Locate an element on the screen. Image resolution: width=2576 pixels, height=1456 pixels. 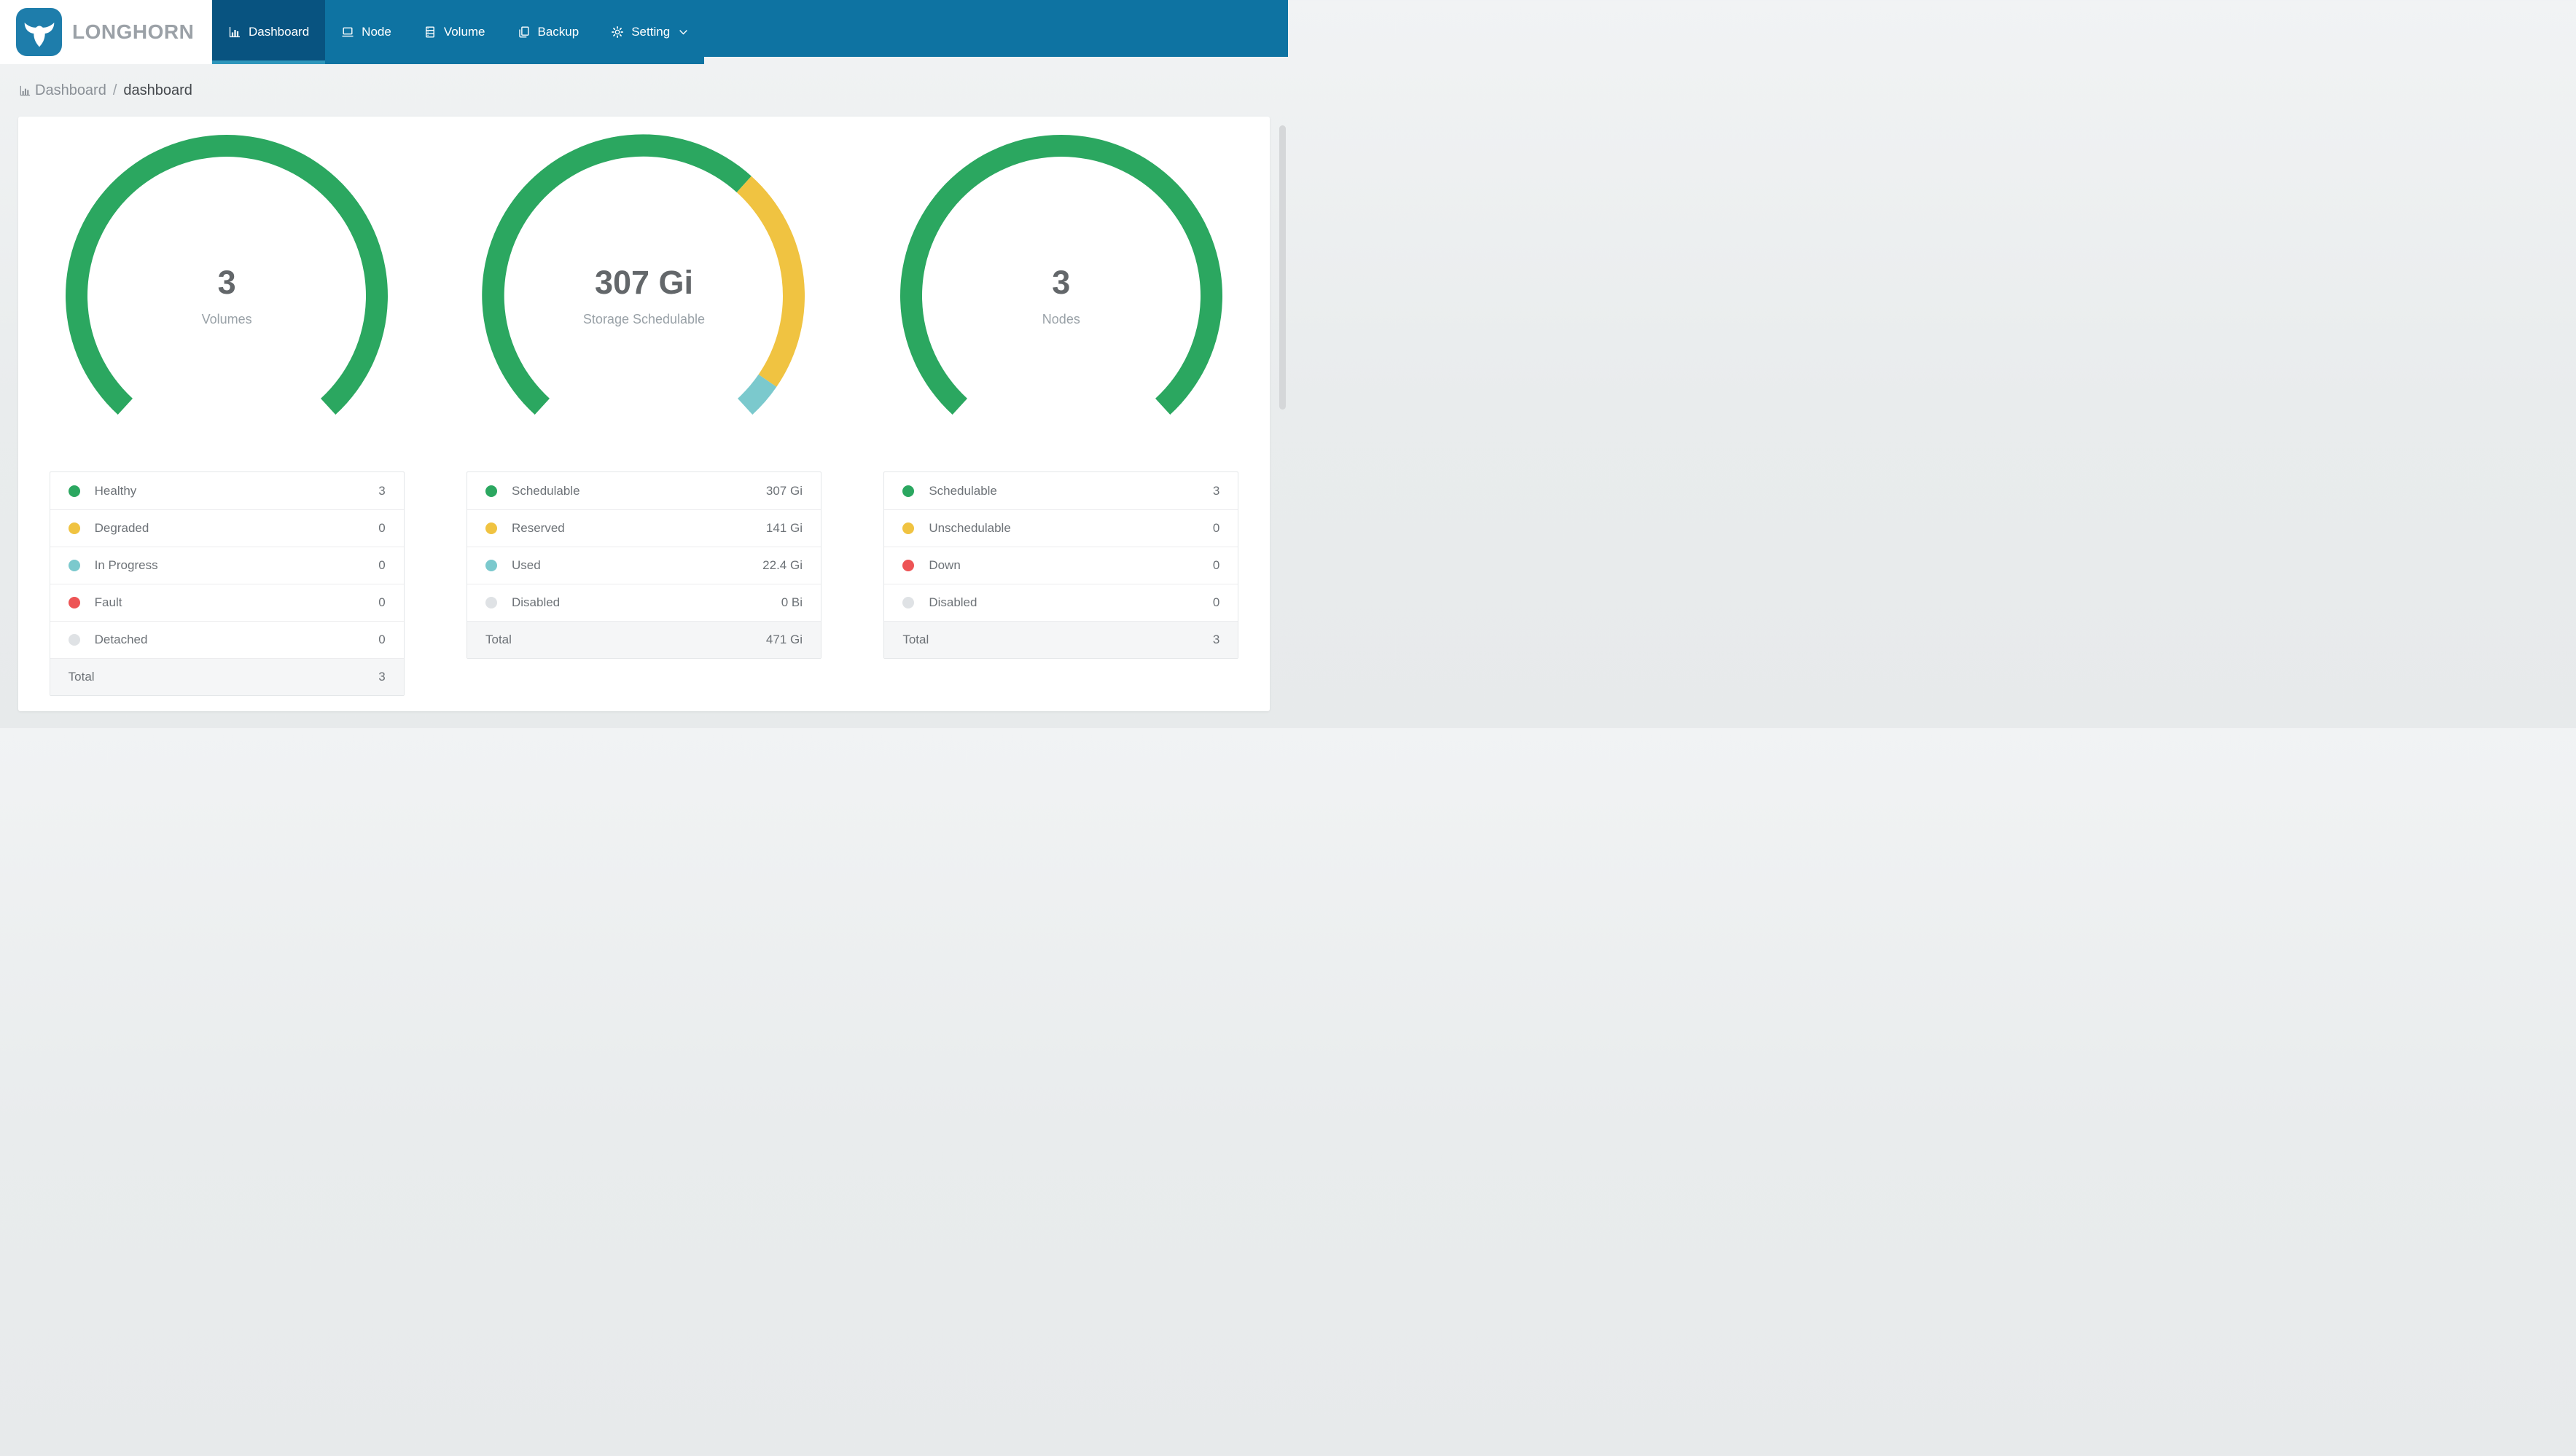
gear-icon is located at coordinates (617, 32).